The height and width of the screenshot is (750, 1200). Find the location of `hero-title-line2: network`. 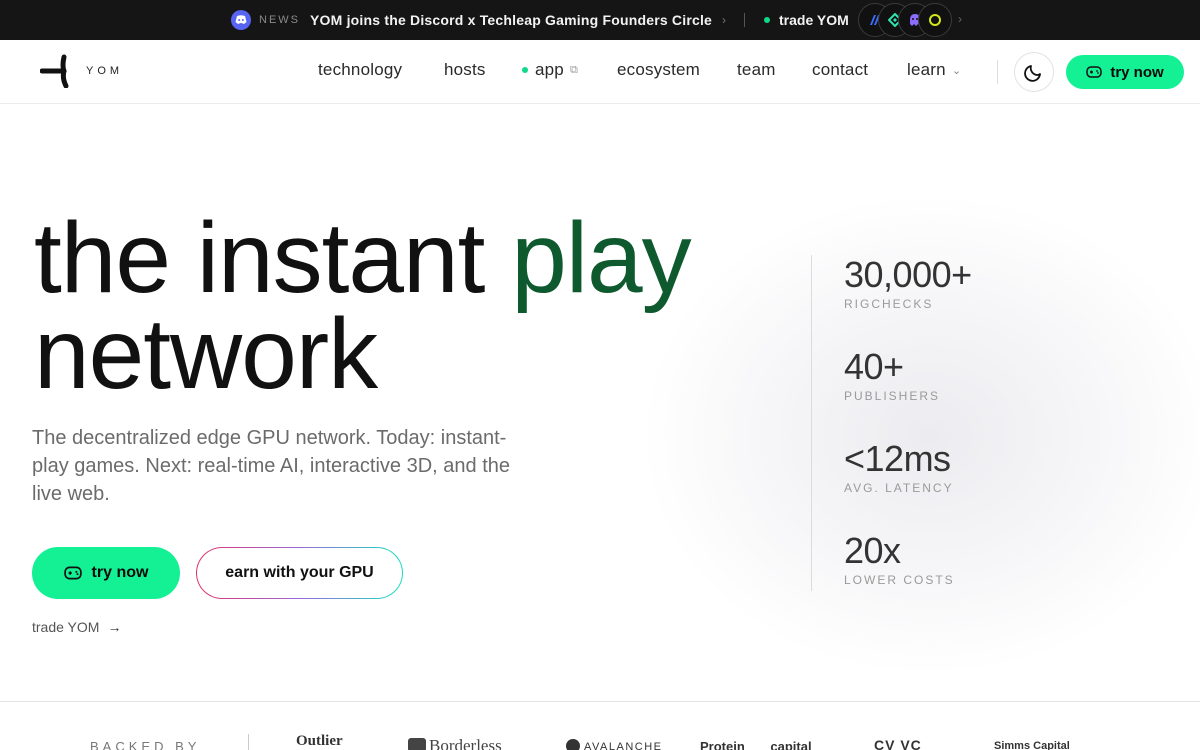

hero-title-line2: network is located at coordinates (206, 354).